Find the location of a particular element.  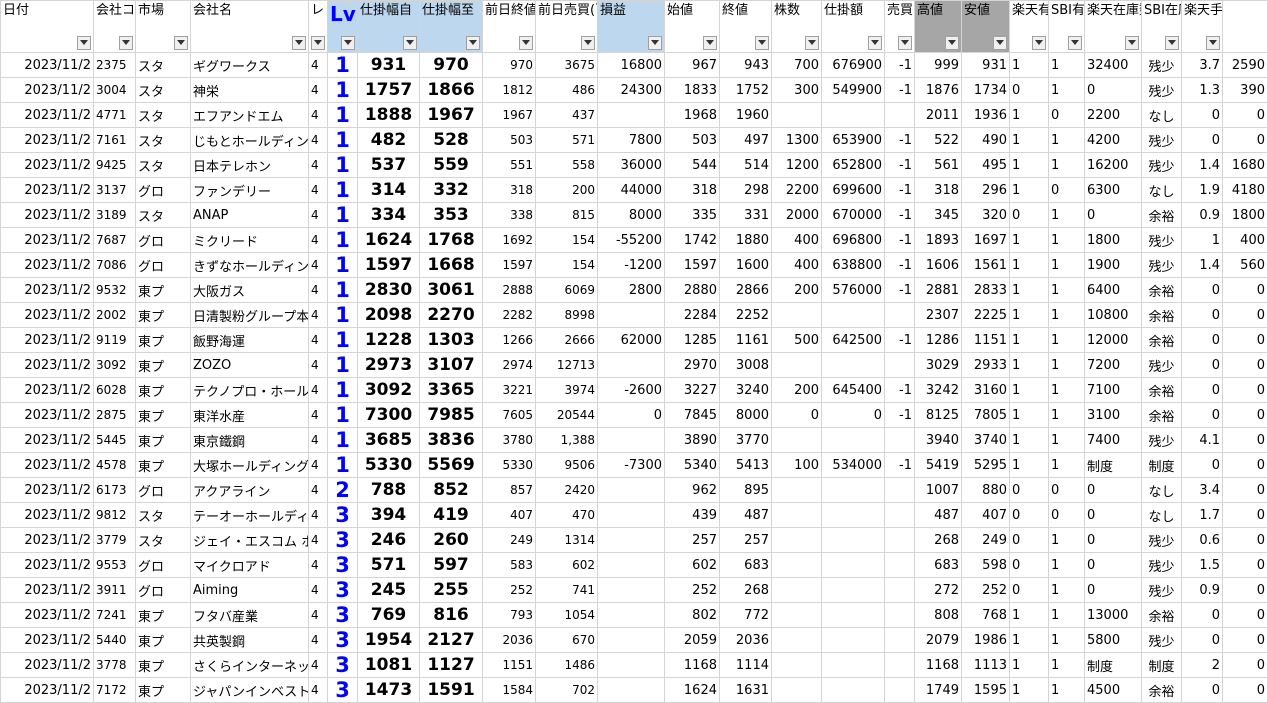

cell-name: 日本テレホン is located at coordinates (249, 165).